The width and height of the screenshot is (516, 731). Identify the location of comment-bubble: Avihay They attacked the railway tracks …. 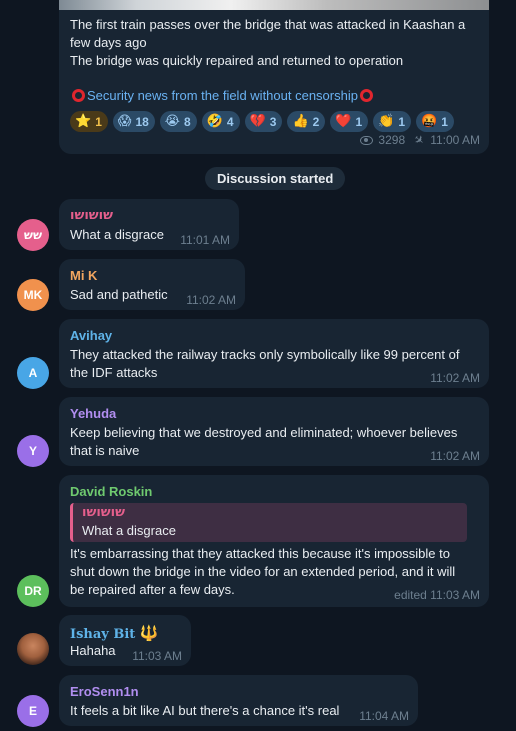
(274, 353).